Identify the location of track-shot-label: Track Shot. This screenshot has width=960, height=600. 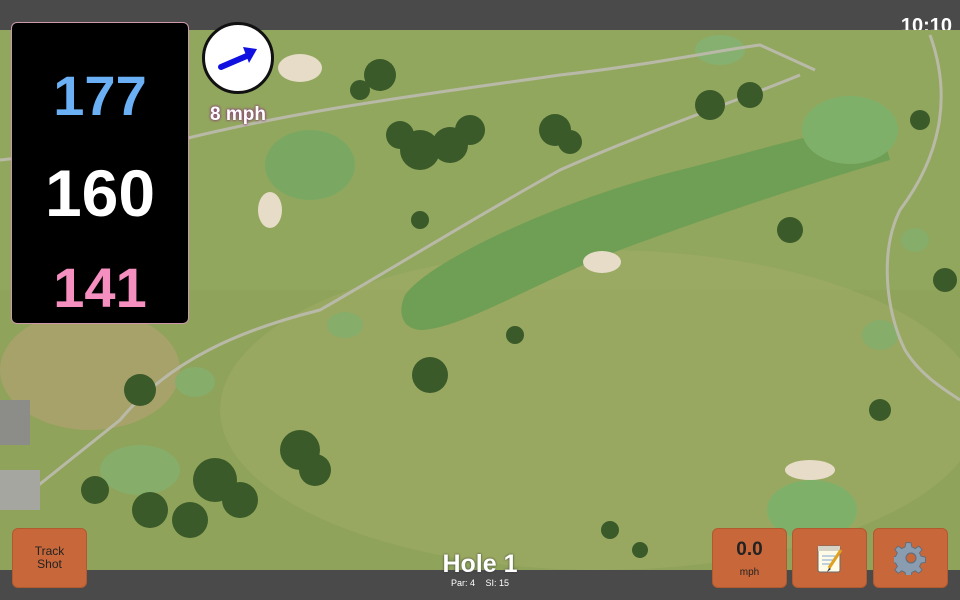
(49, 558).